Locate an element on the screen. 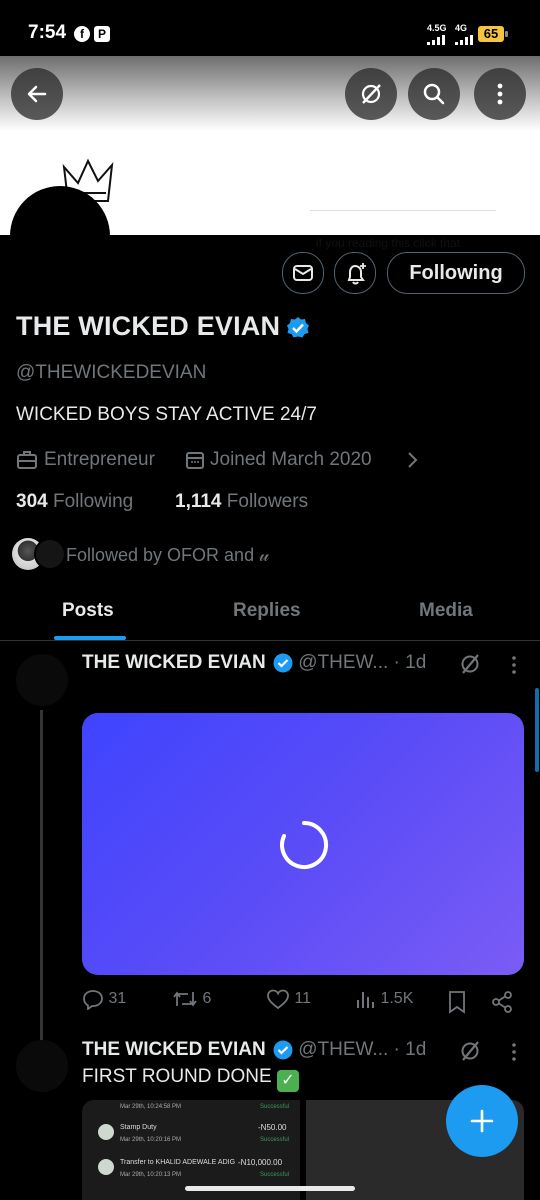 The image size is (540, 1200). like-count: 11 is located at coordinates (303, 999).